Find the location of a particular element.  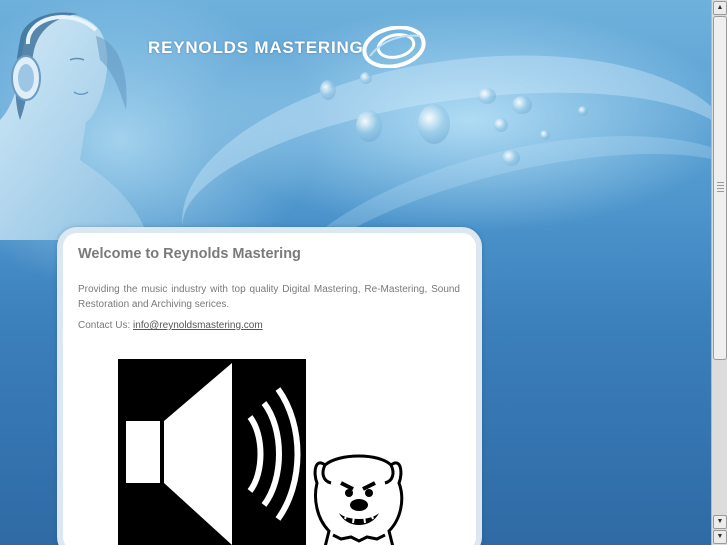

contact-line: Contact Us: info@reynoldsmastering.com is located at coordinates (170, 325).